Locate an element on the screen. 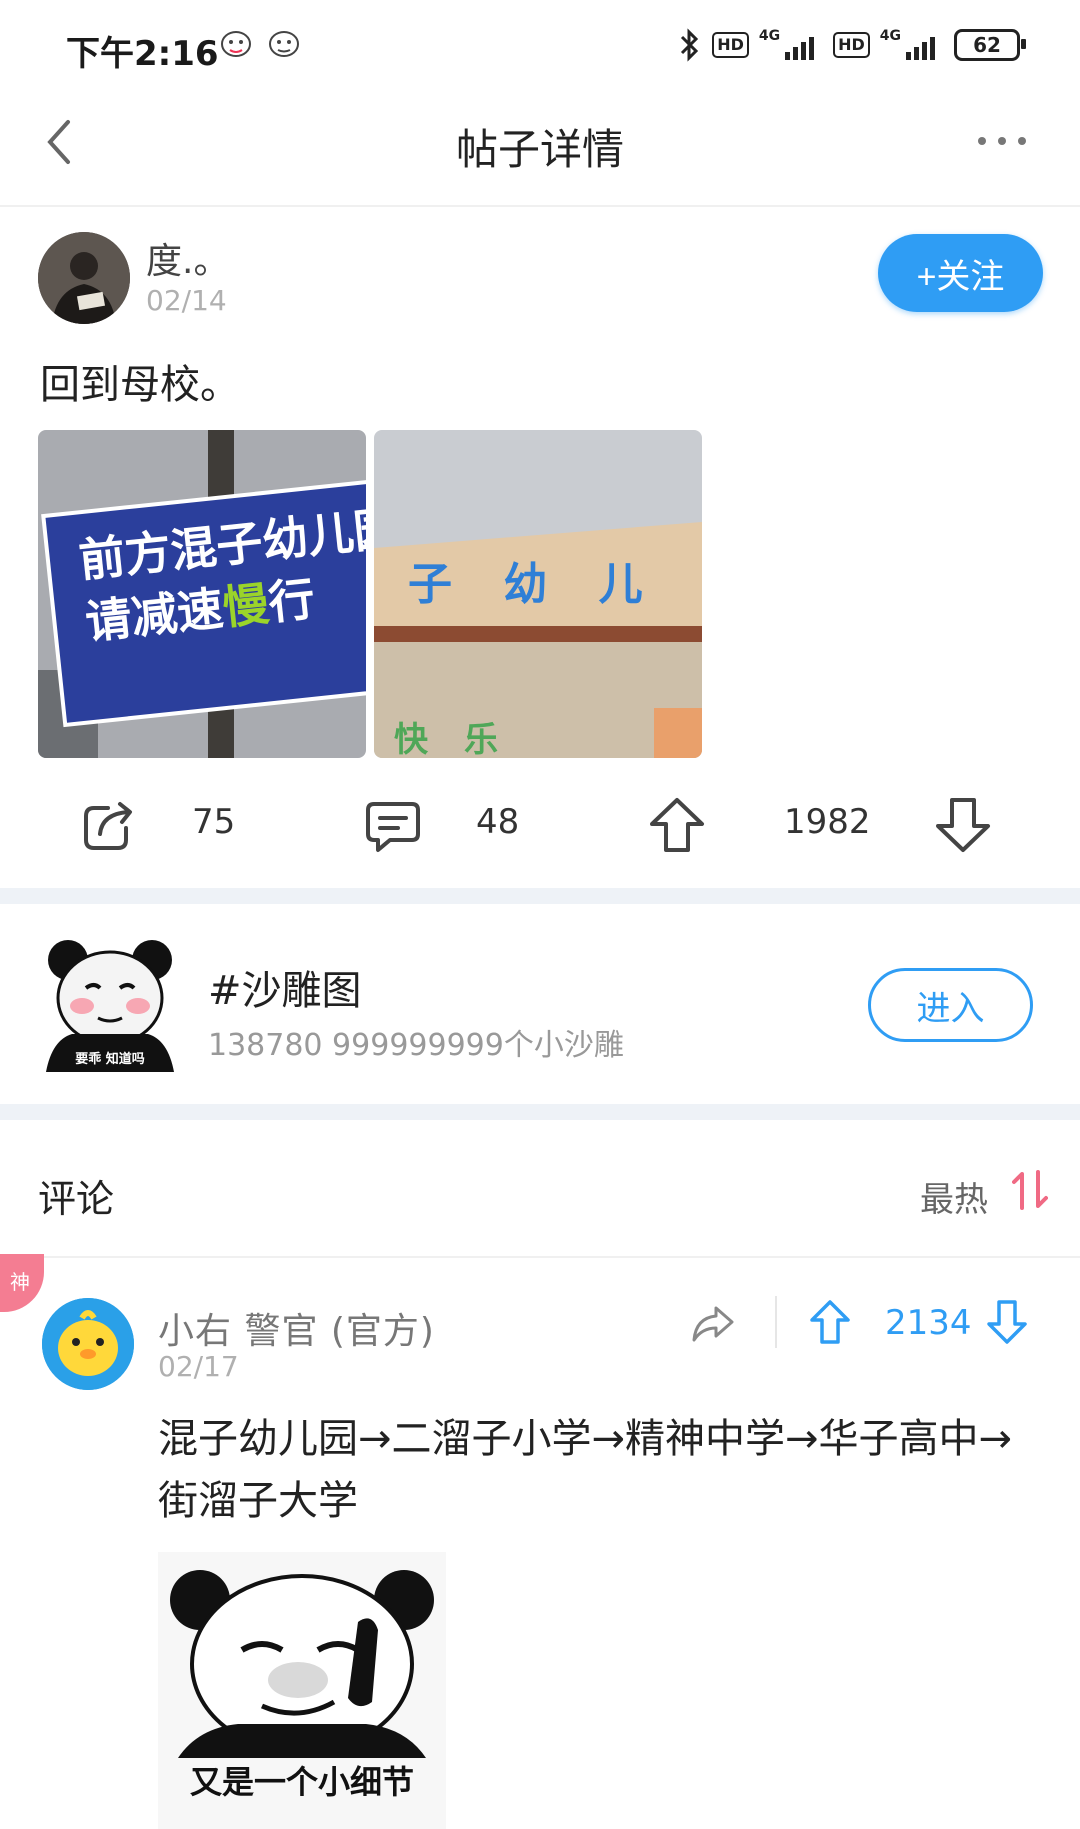  post-text: 回到母校。 is located at coordinates (140, 385).